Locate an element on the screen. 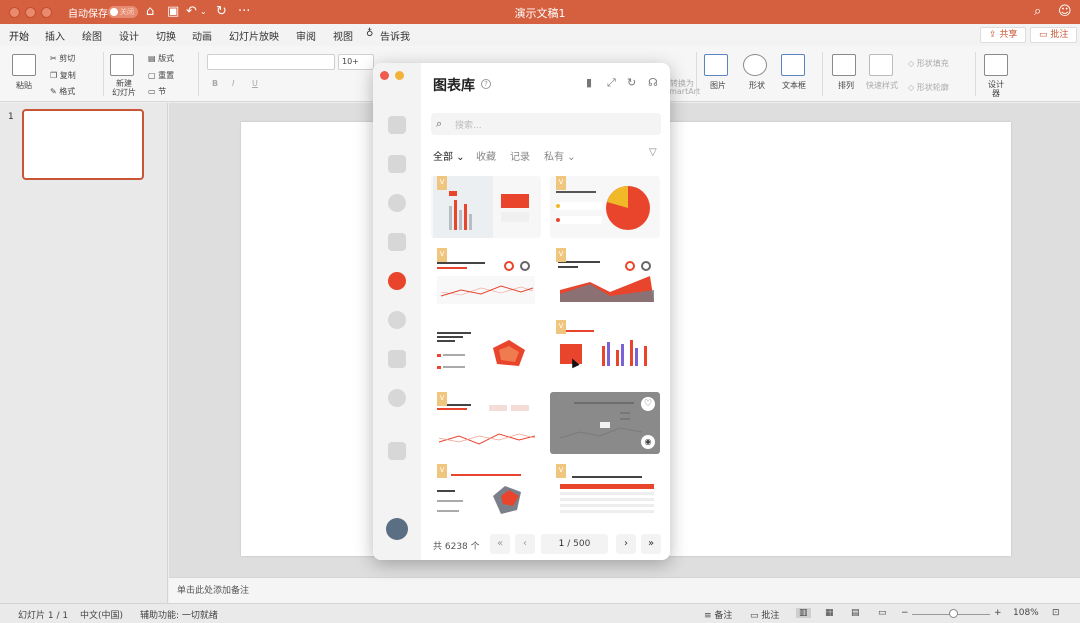  pin-icon: ▮ is located at coordinates (589, 82).